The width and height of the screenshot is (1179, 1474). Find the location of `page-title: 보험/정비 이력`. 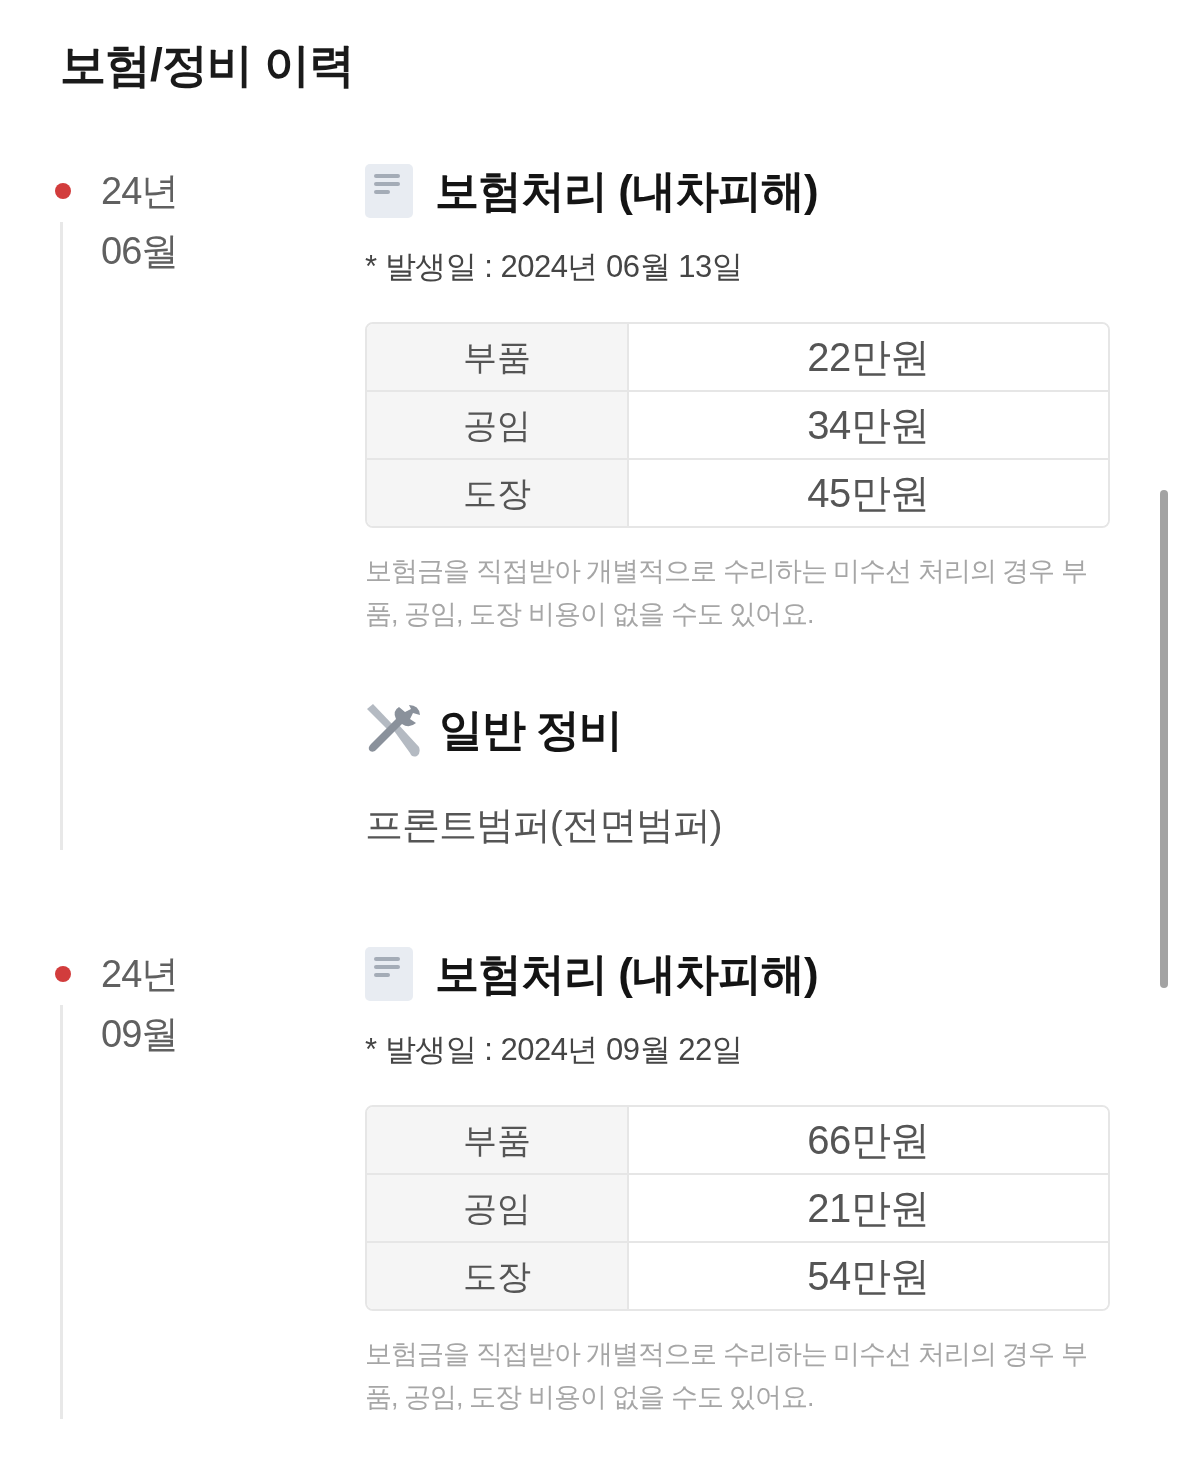

page-title: 보험/정비 이력 is located at coordinates (207, 65).